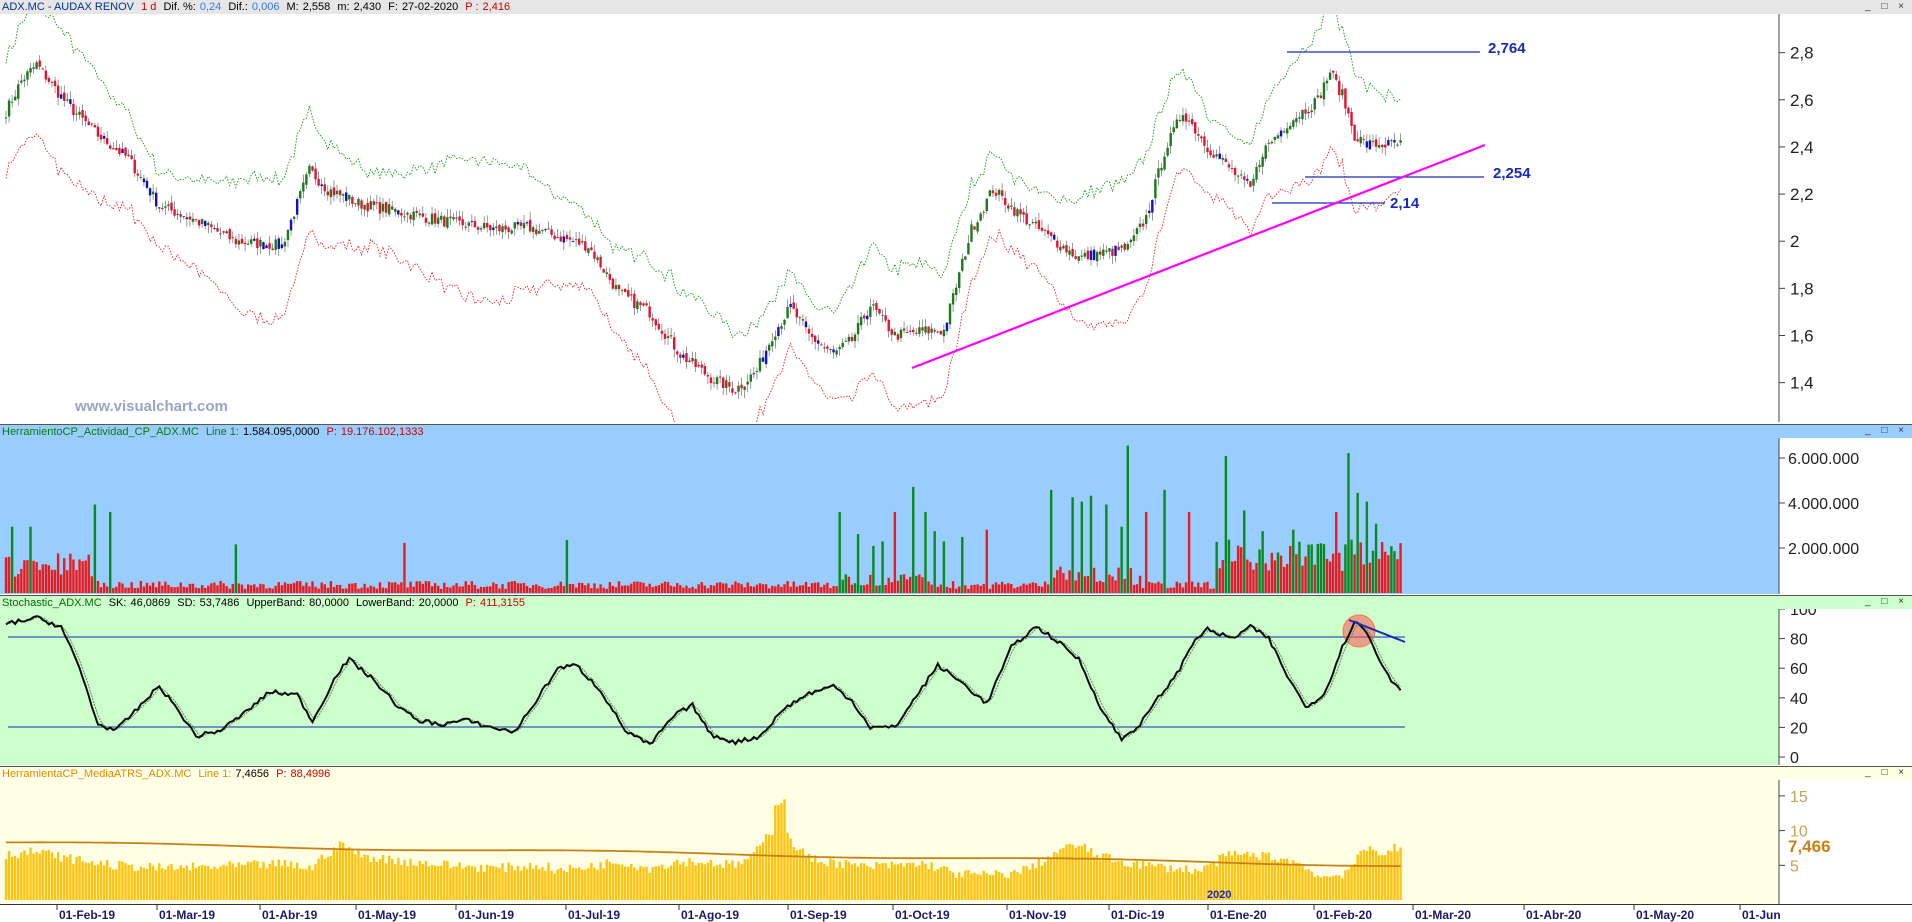 This screenshot has width=1912, height=922. I want to click on window-buttons-atr: _ □ ×, so click(1886, 773).